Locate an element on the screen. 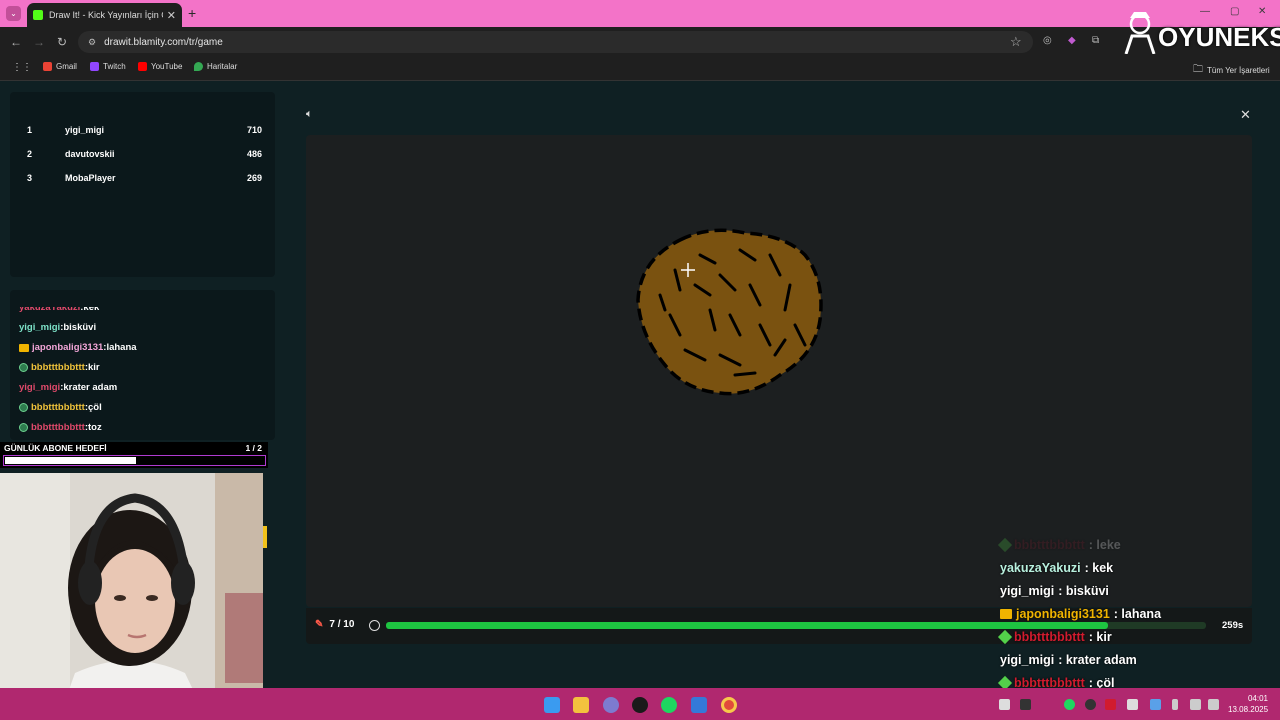 The height and width of the screenshot is (720, 1280). url-text: drawit.blamity.com/tr/game is located at coordinates (163, 42).